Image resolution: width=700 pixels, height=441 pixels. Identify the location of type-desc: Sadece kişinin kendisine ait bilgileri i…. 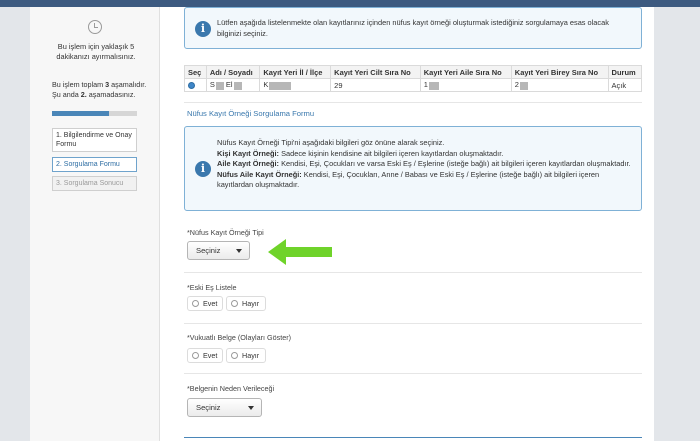
(391, 153).